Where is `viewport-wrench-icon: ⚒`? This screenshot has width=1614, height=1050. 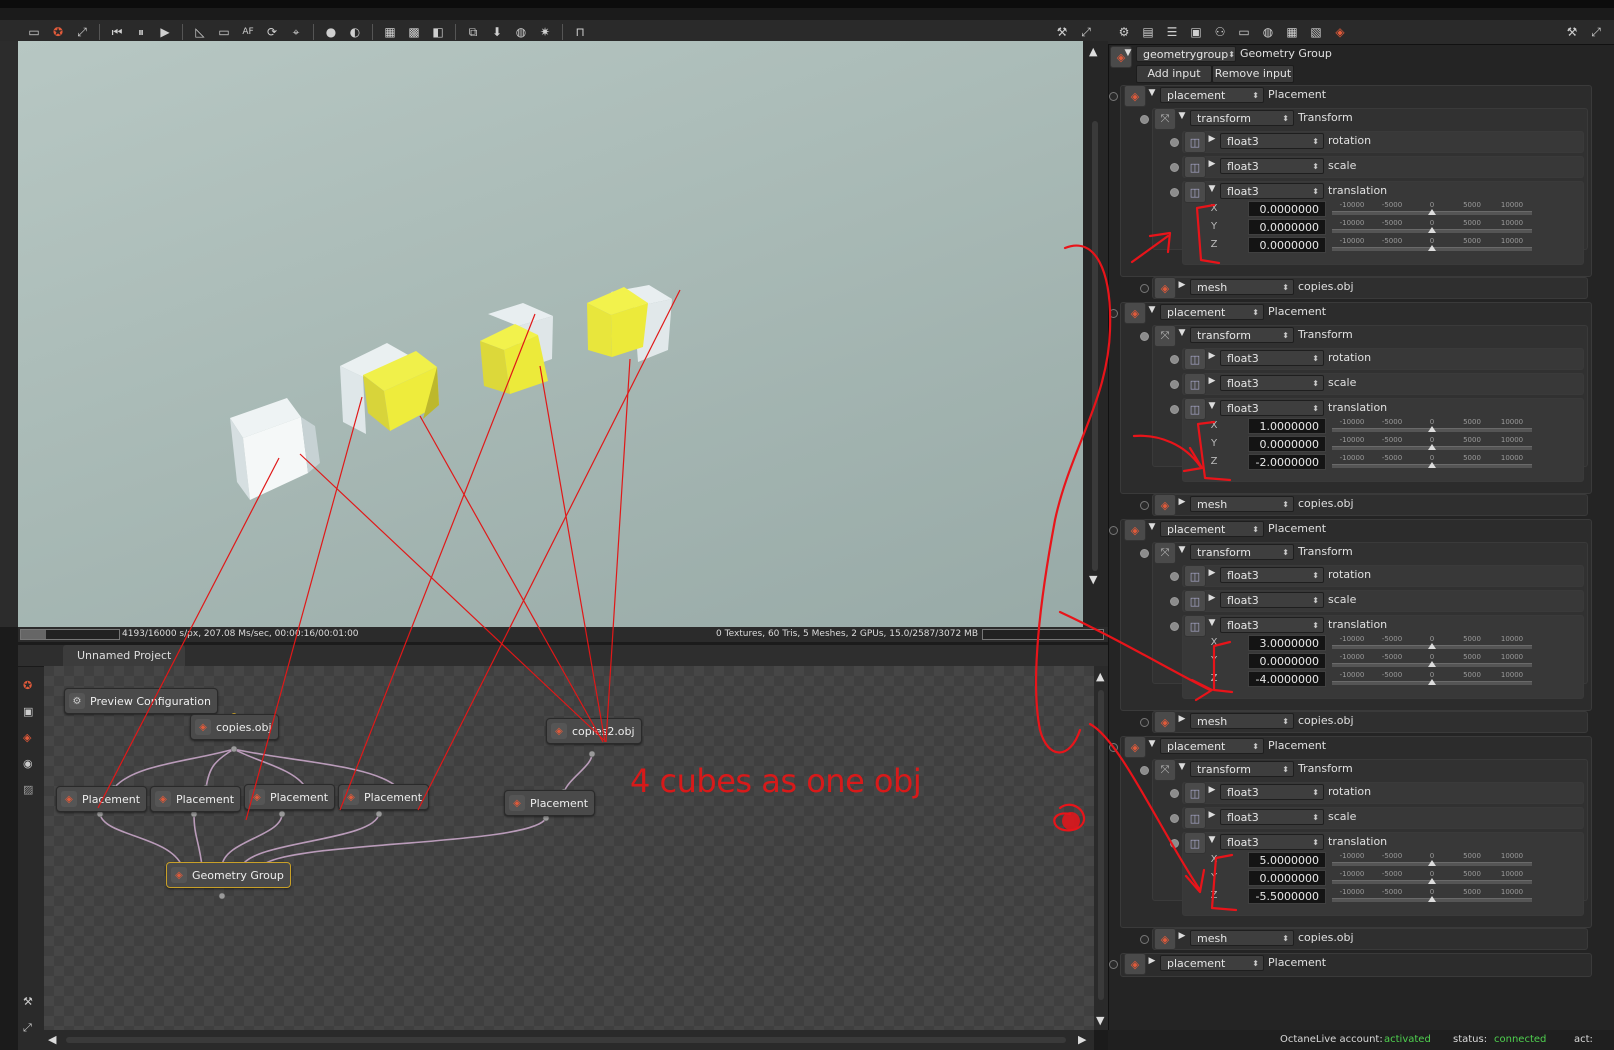 viewport-wrench-icon: ⚒ is located at coordinates (1062, 32).